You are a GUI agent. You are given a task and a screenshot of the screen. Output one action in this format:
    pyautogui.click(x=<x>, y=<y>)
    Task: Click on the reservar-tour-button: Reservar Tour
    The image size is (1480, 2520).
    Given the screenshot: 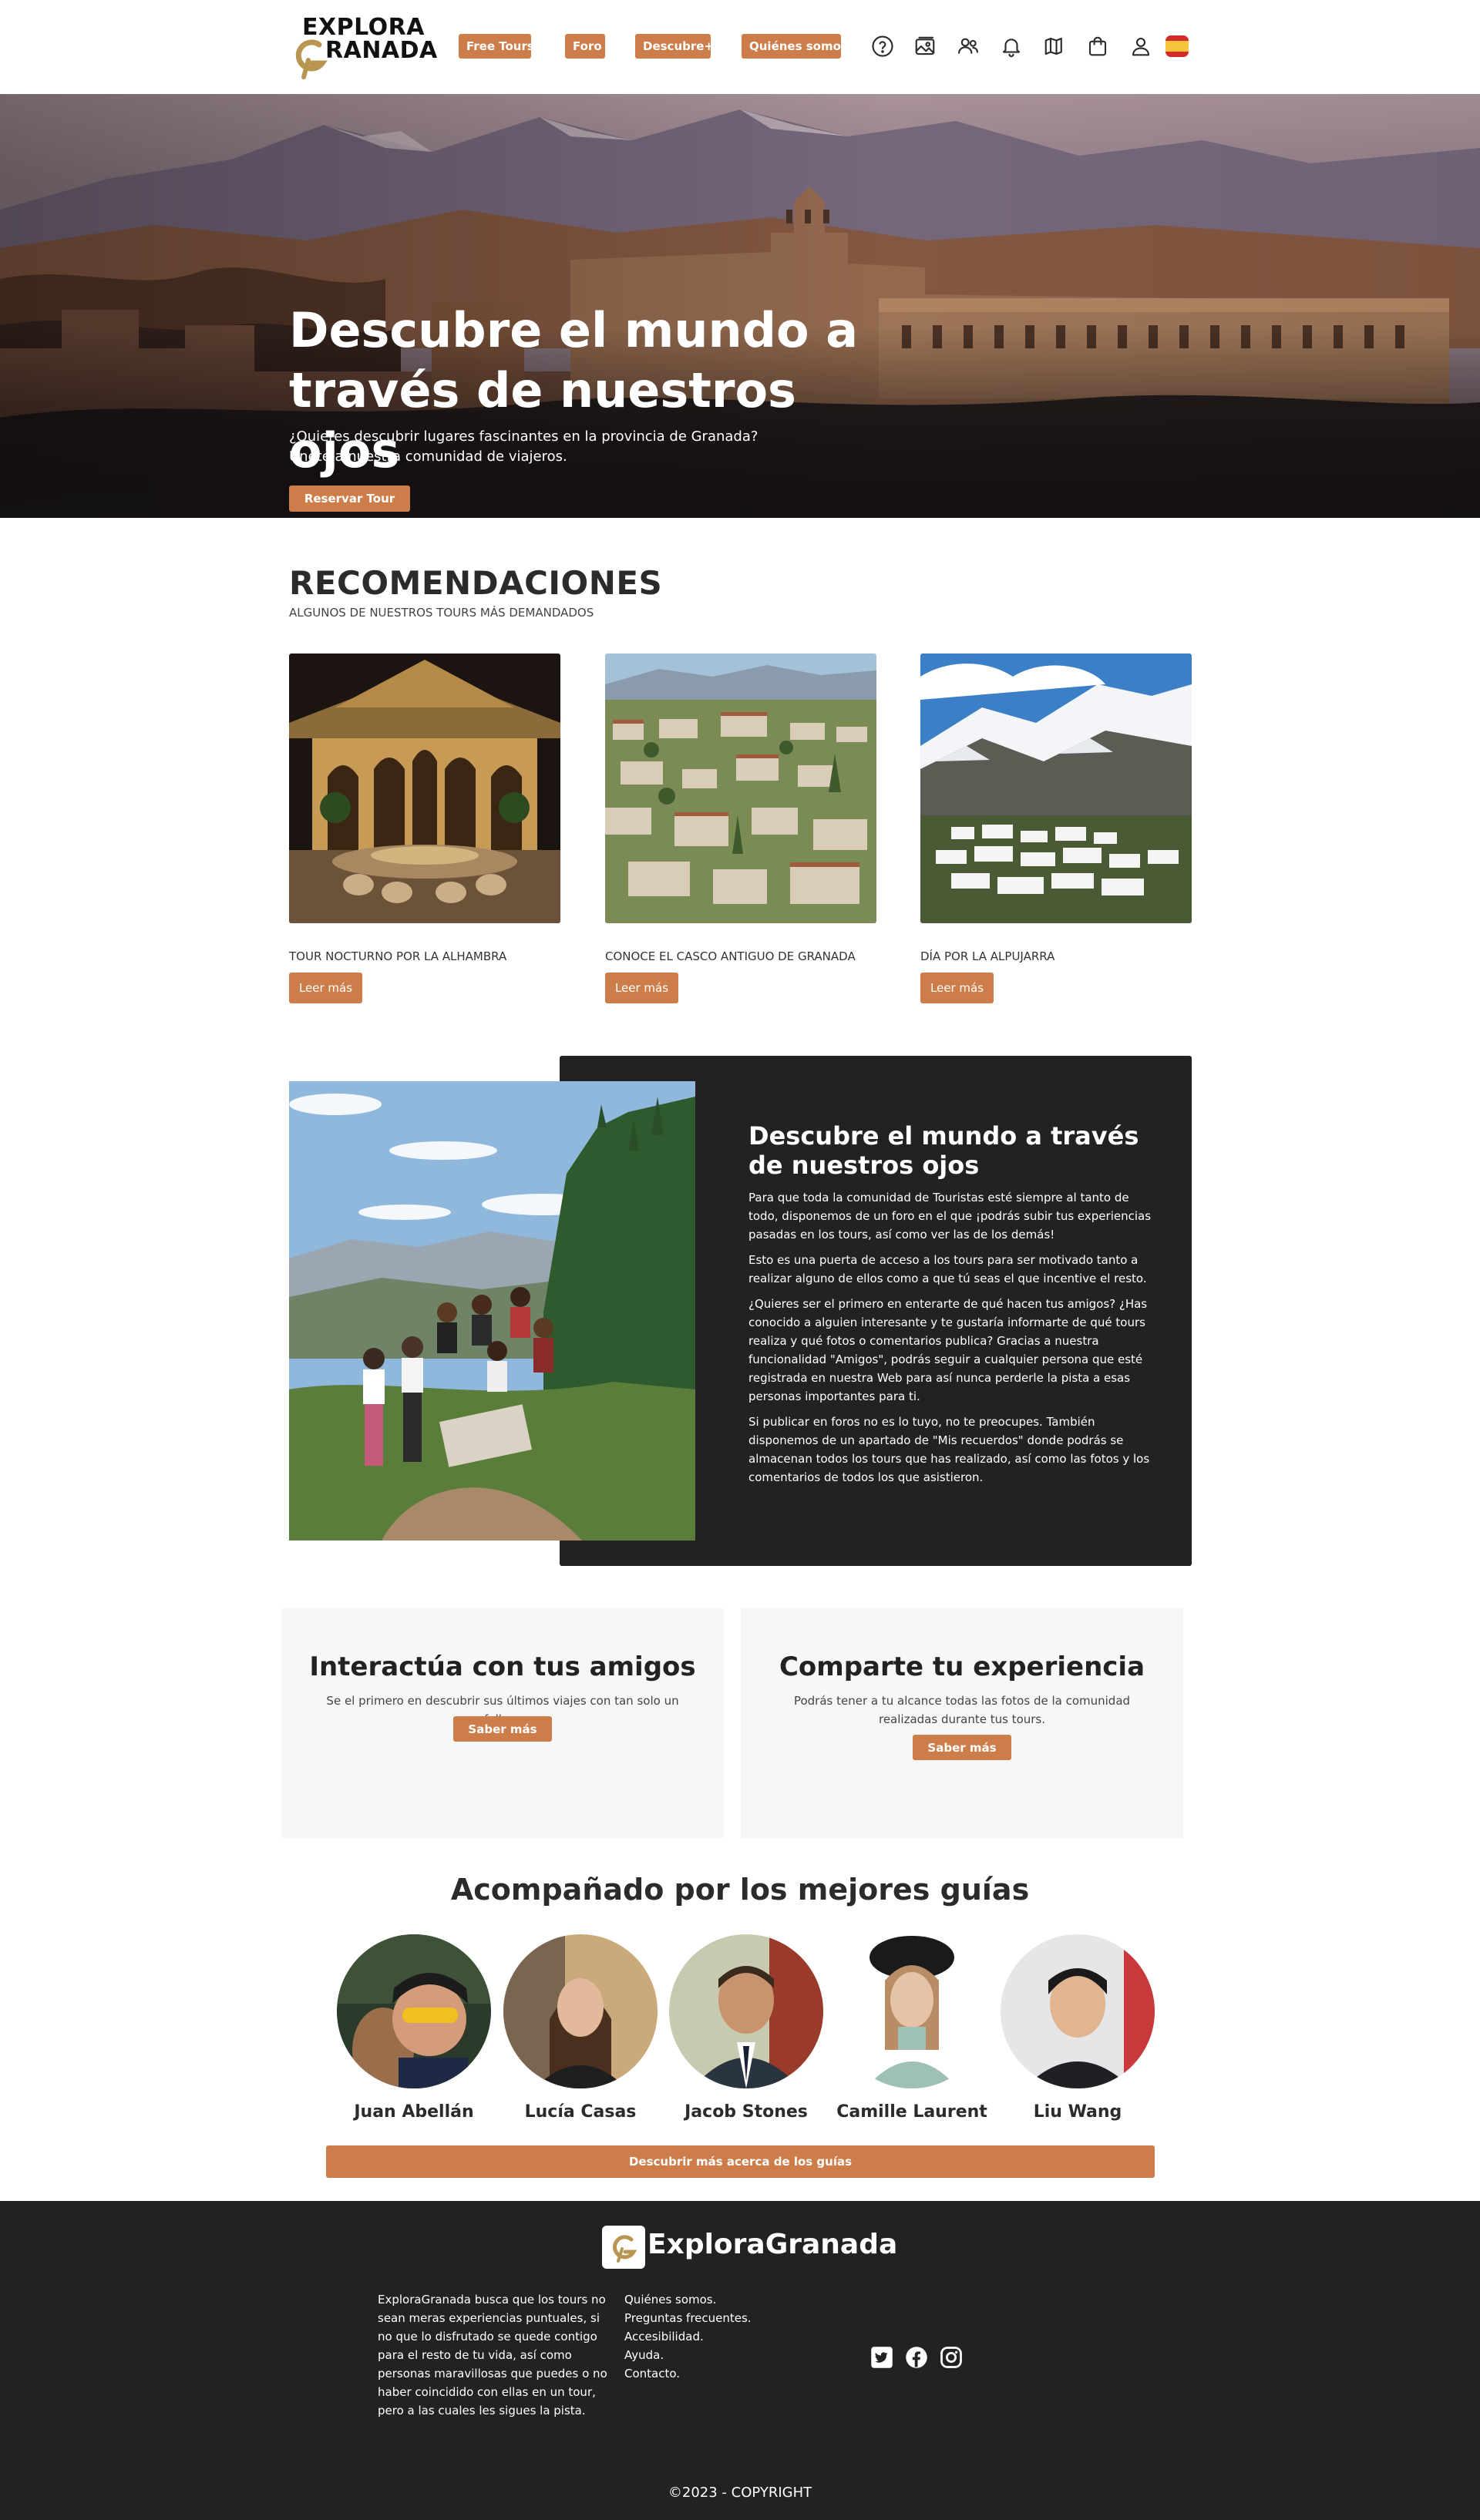 What is the action you would take?
    pyautogui.click(x=349, y=499)
    